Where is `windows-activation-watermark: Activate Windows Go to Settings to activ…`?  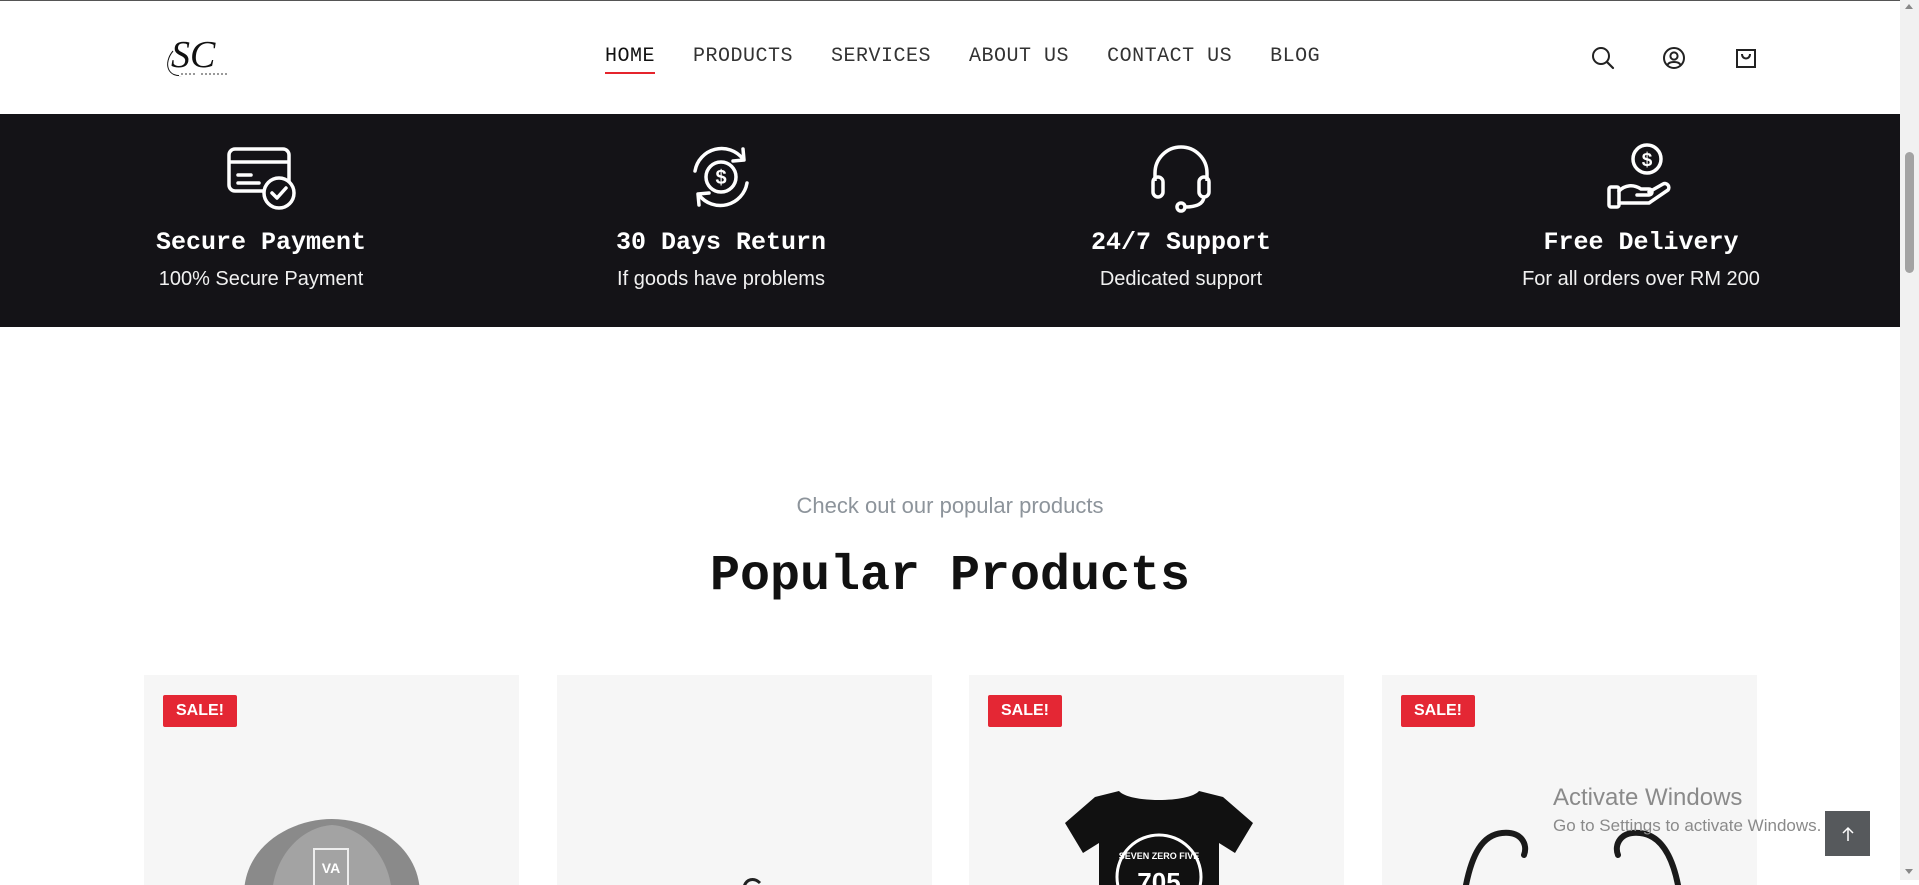 windows-activation-watermark: Activate Windows Go to Settings to activ… is located at coordinates (1687, 810).